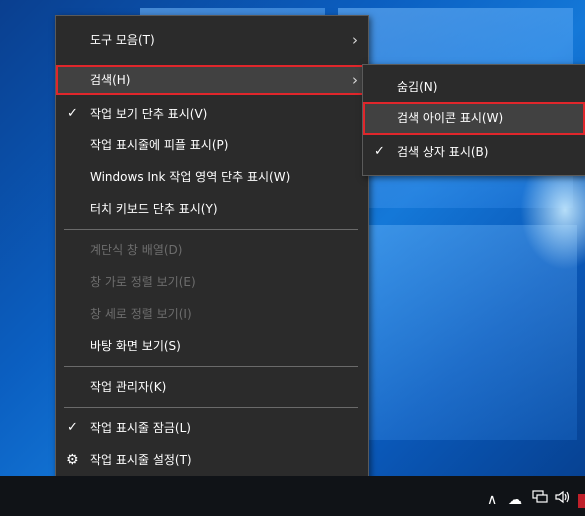 This screenshot has height=516, width=585. I want to click on network-icon, so click(540, 499).